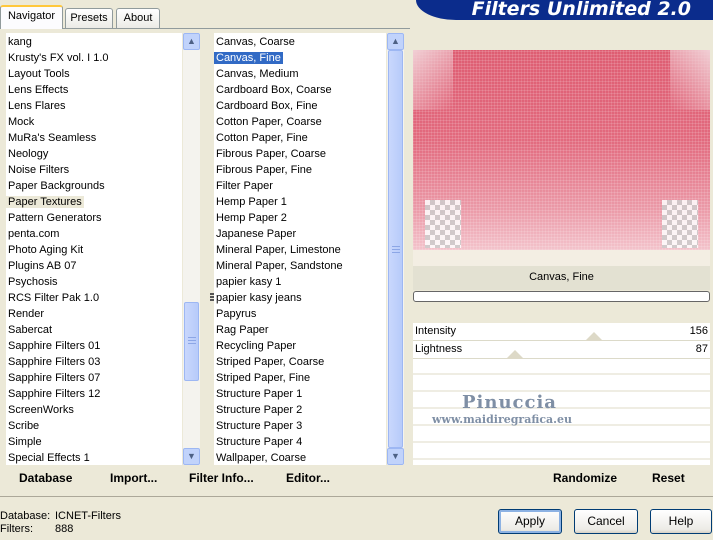 The width and height of the screenshot is (713, 540). Describe the element at coordinates (21, 122) in the screenshot. I see `category-item: Mock` at that location.